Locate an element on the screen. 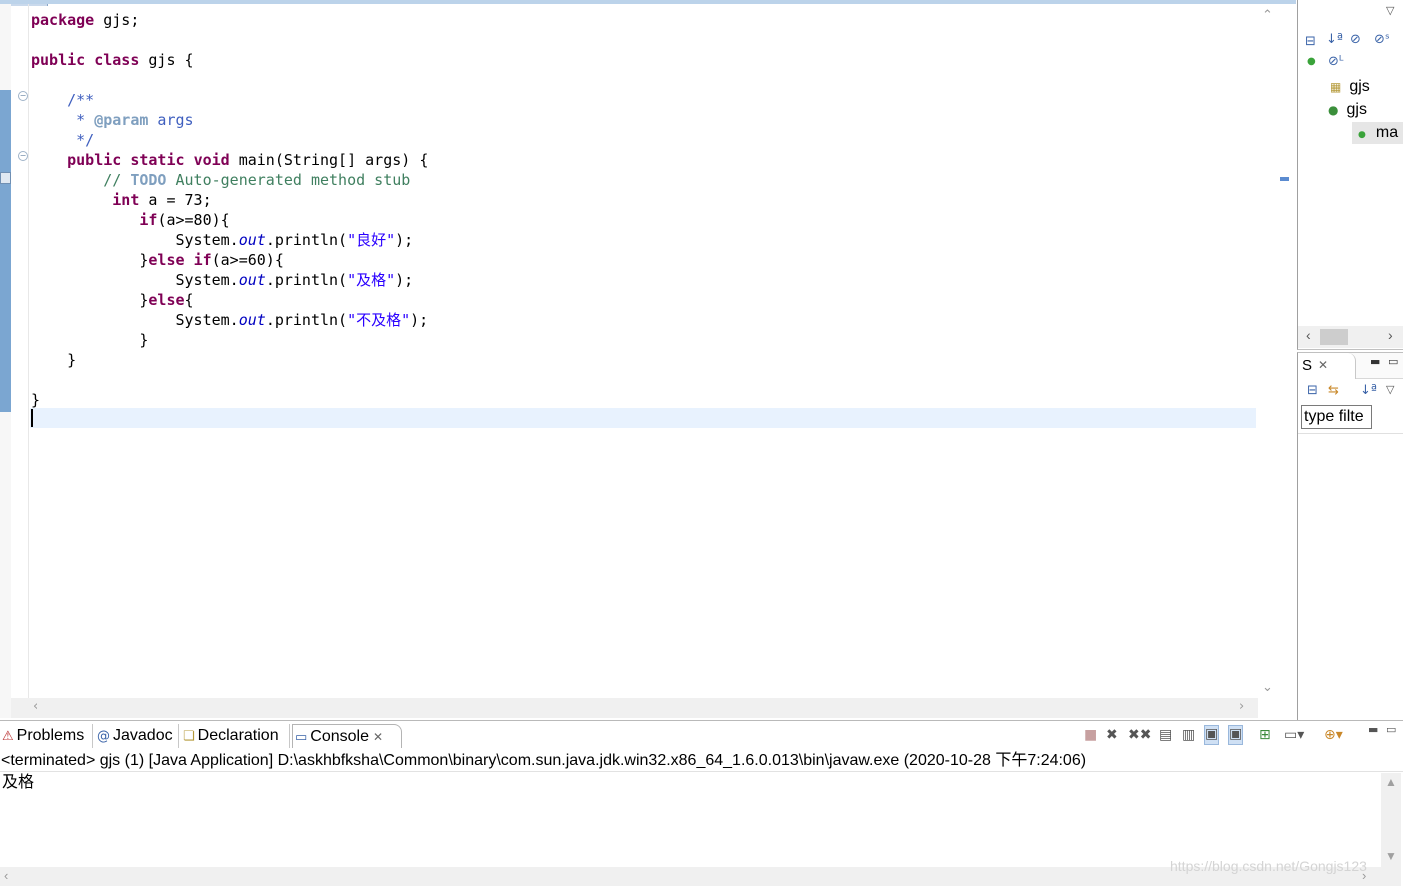  code-token: * is located at coordinates (63, 120).